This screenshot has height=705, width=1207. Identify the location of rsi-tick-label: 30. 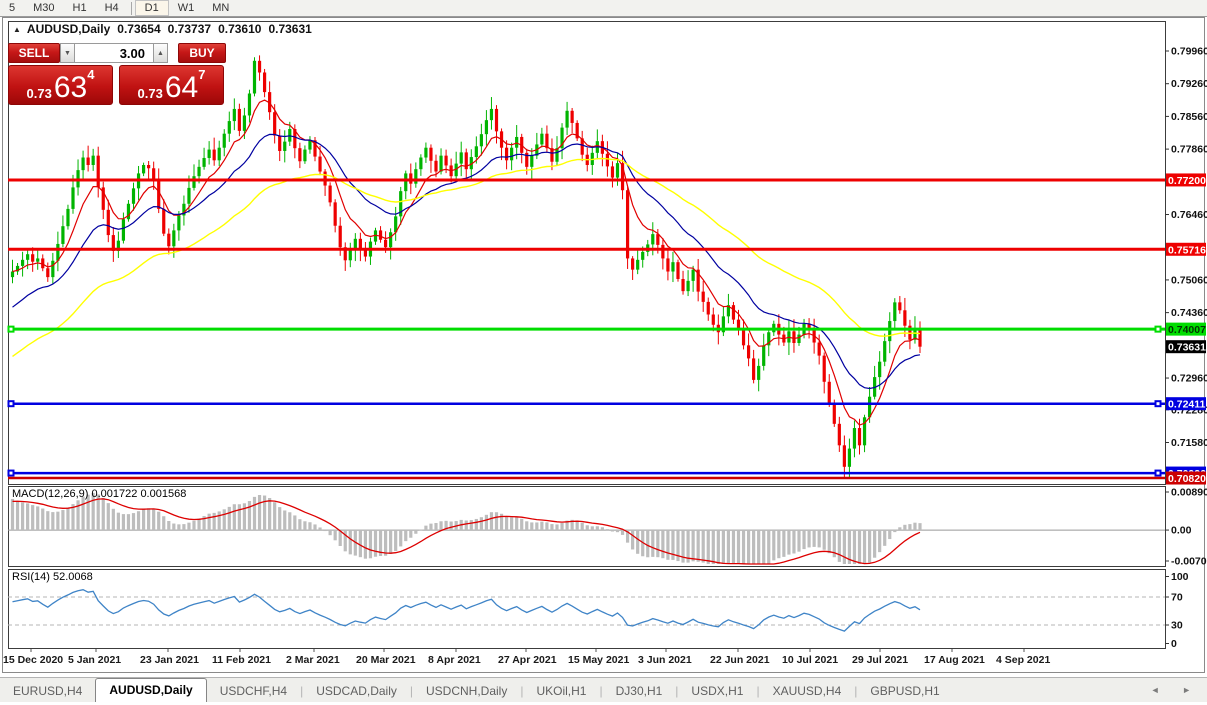
(1177, 626).